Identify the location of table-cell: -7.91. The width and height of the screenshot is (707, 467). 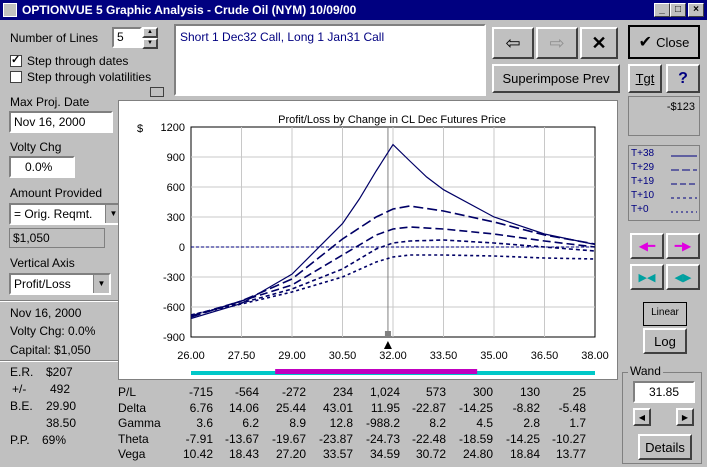
(199, 438).